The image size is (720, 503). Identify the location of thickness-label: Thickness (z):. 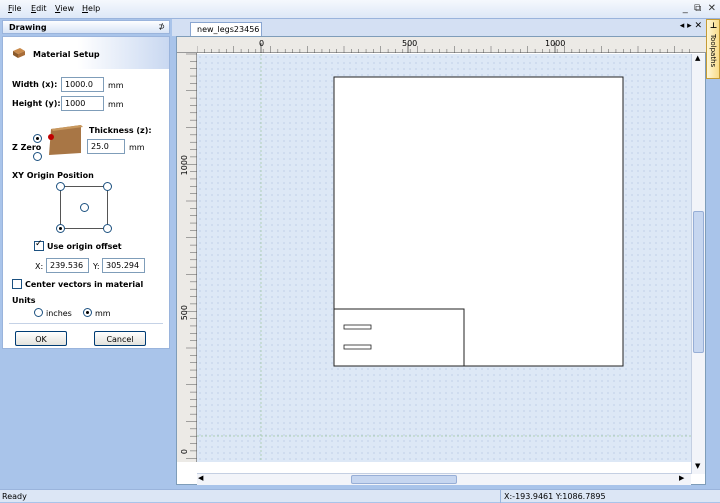
(120, 130).